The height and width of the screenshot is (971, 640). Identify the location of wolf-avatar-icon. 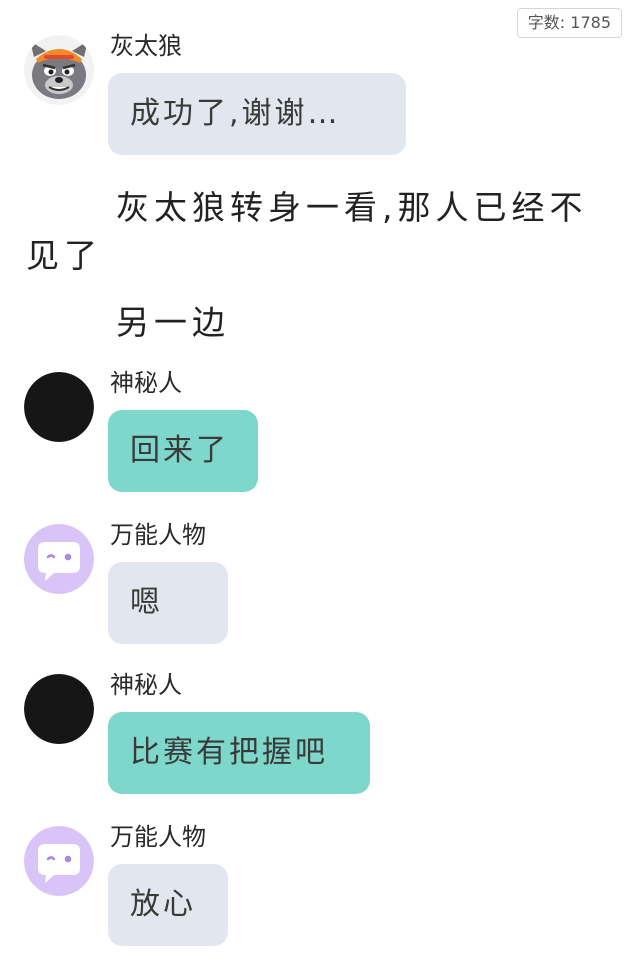
(59, 70).